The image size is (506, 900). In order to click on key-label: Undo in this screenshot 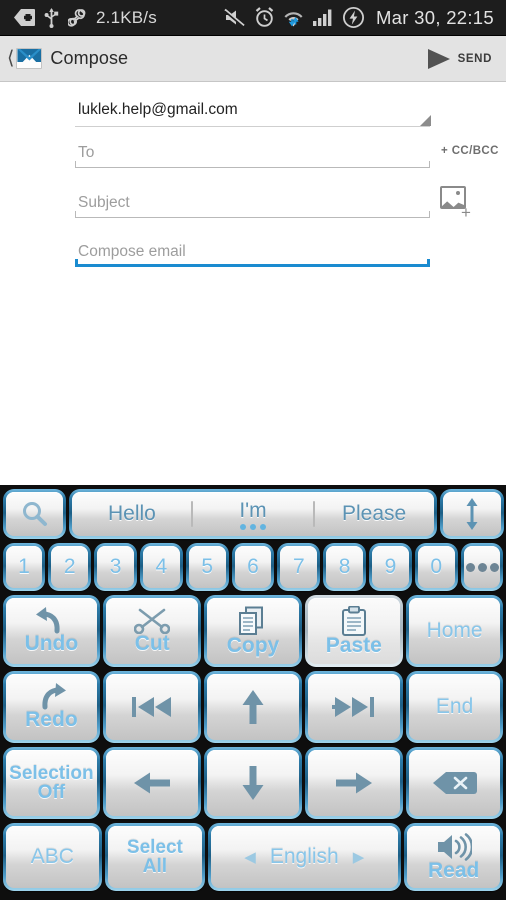, I will do `click(51, 644)`.